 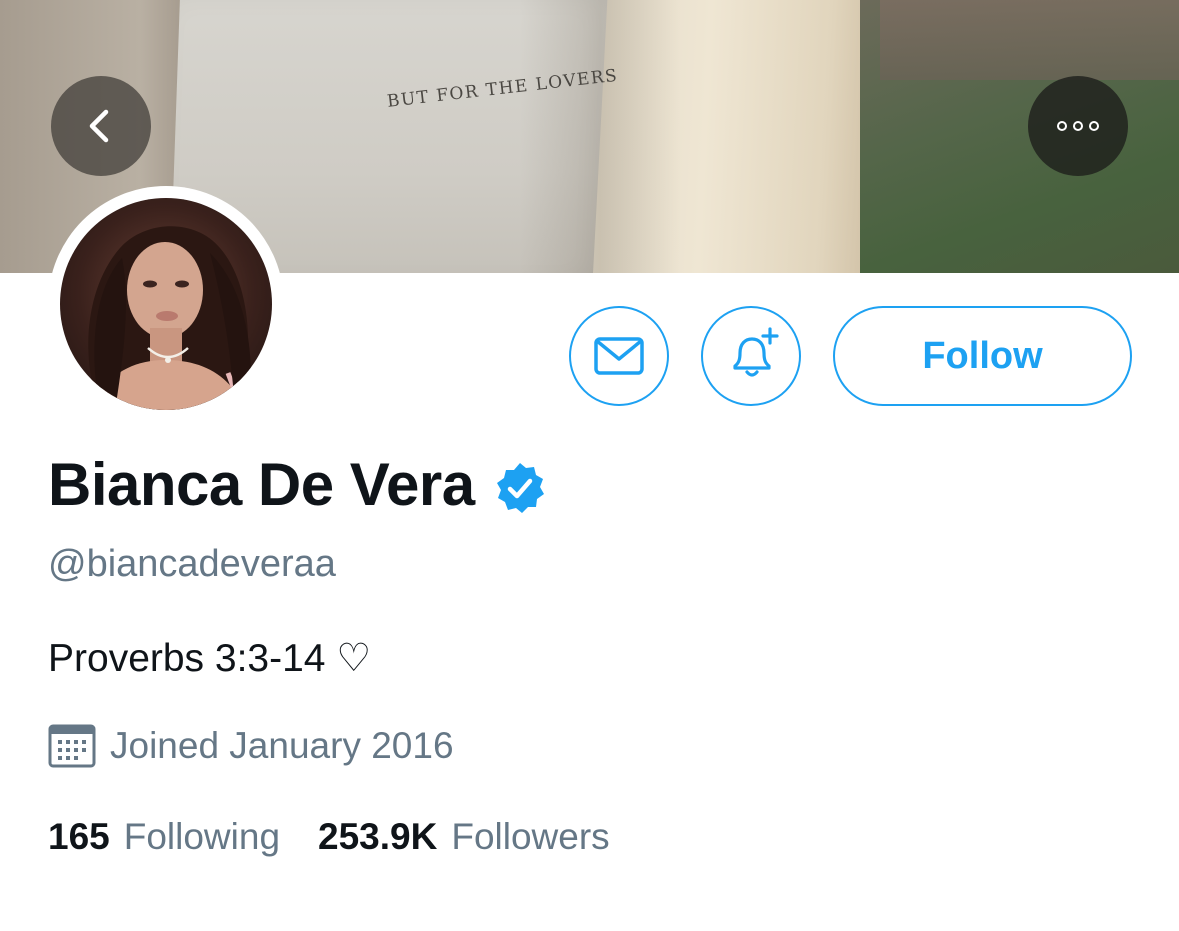 I want to click on back-button, so click(x=101, y=126).